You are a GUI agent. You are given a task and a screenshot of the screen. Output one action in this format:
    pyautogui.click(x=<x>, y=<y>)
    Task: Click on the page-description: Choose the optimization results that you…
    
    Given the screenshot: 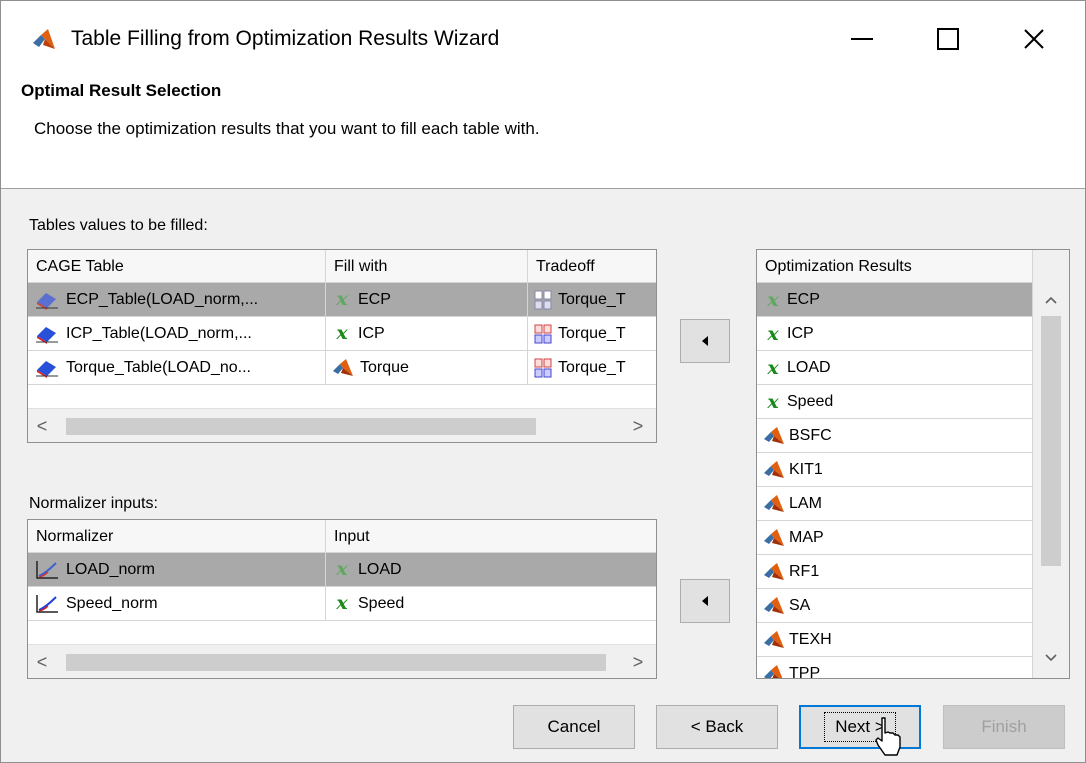 What is the action you would take?
    pyautogui.click(x=287, y=128)
    